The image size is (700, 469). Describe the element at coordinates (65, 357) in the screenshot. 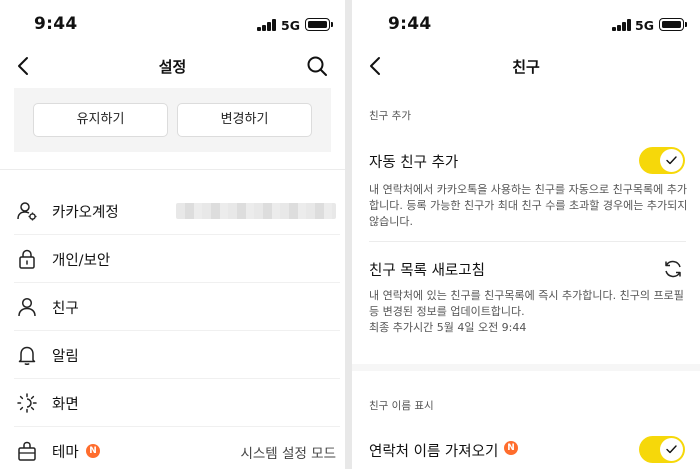

I see `menu-label-notifications: 알림` at that location.